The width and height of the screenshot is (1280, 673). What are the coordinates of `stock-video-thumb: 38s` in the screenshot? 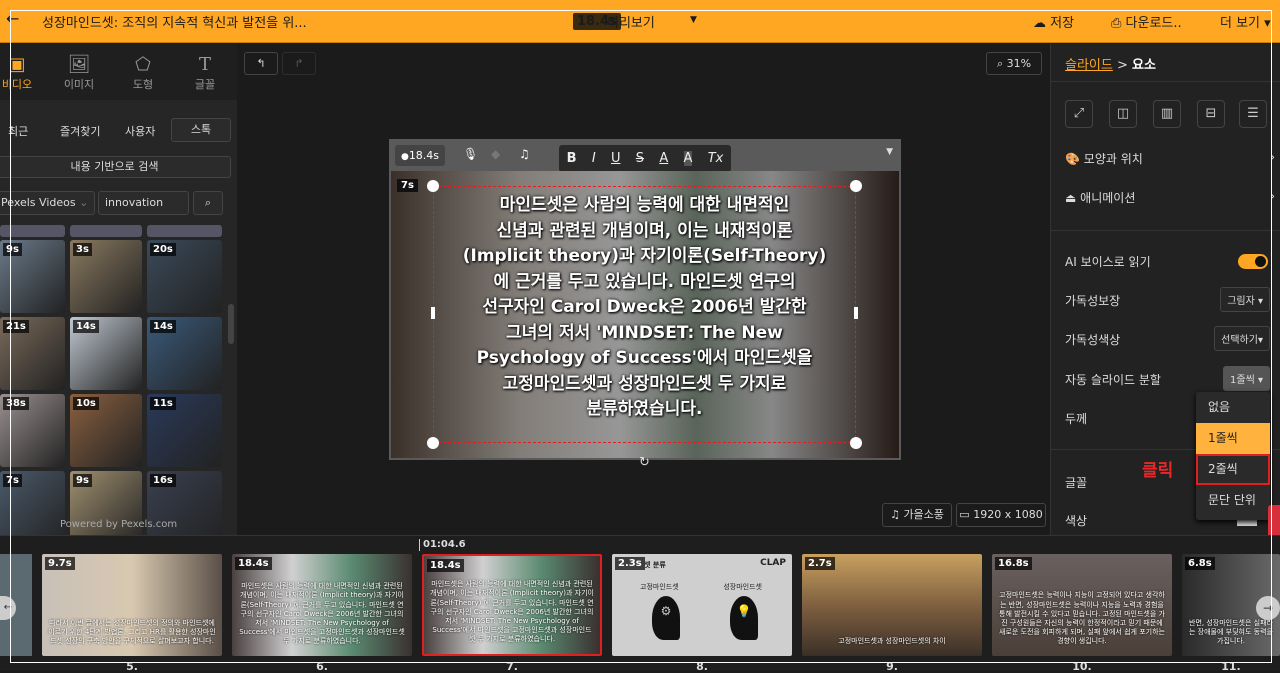 It's located at (32, 430).